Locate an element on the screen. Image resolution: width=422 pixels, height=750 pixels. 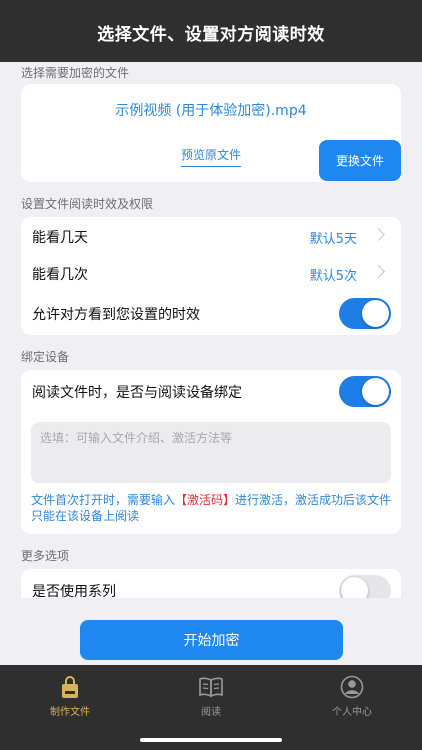
section-label-more: 更多选项 is located at coordinates (45, 556).